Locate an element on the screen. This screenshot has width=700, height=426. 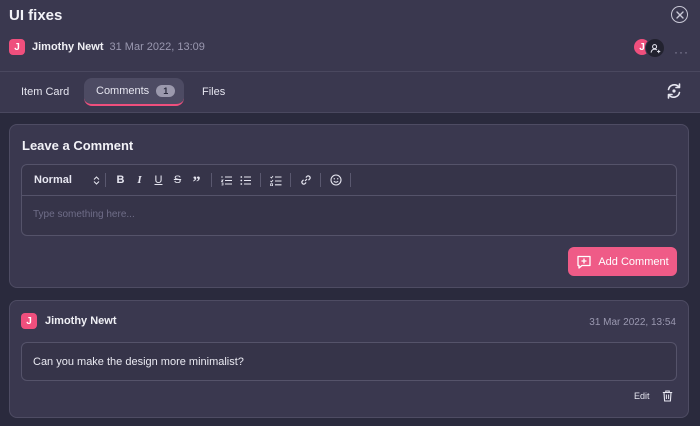
ordered-list-button is located at coordinates (226, 180).